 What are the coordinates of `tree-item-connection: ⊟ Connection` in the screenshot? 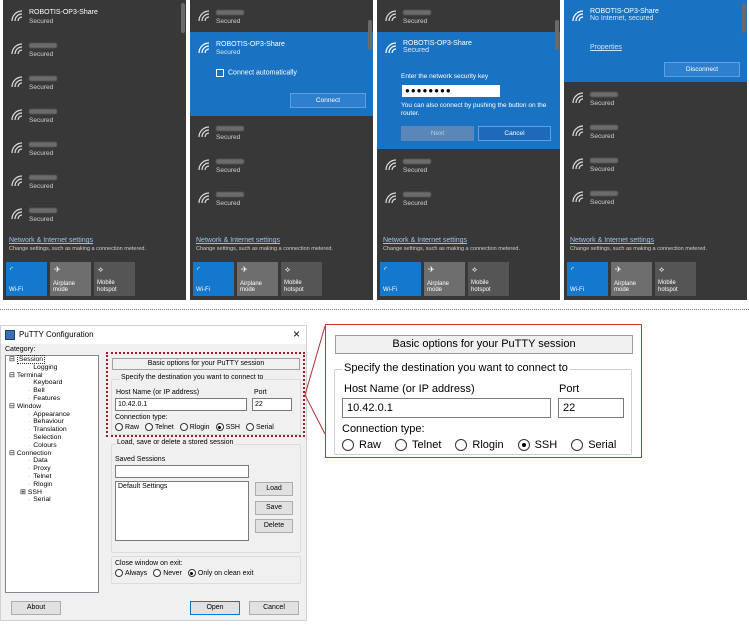 It's located at (52, 454).